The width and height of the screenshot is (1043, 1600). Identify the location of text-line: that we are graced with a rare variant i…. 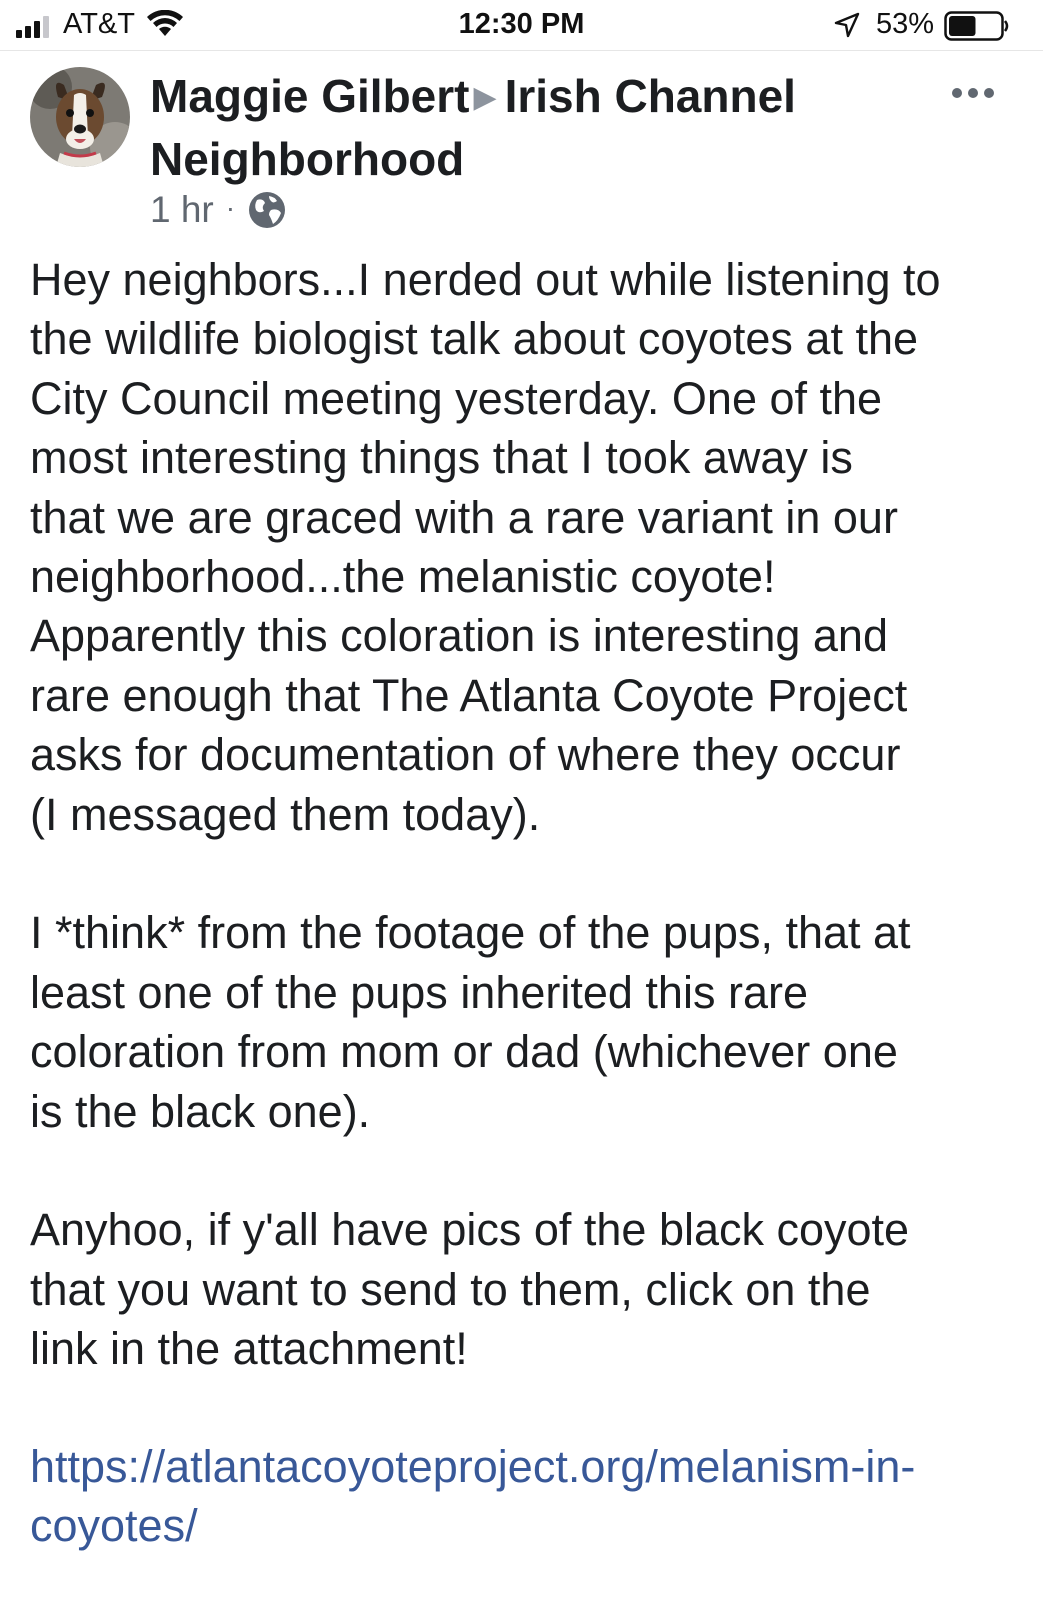
(464, 517).